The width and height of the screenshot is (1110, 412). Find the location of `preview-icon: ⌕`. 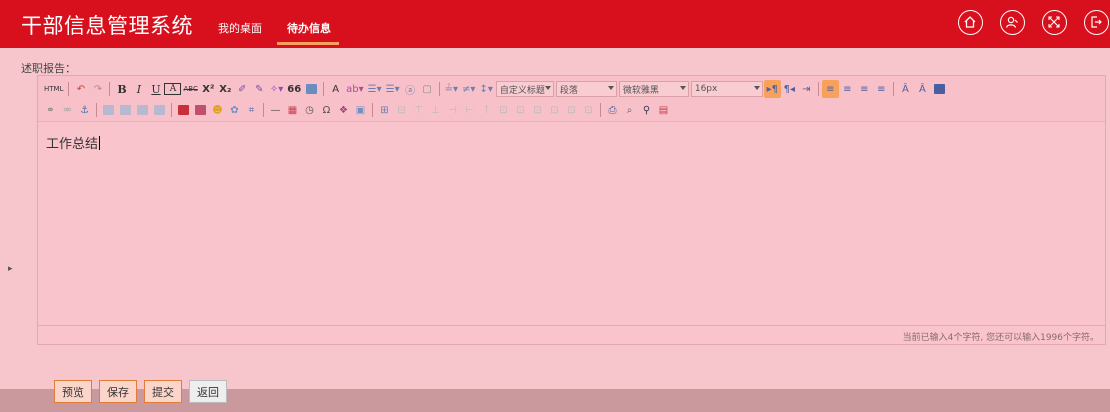

preview-icon: ⌕ is located at coordinates (629, 110).